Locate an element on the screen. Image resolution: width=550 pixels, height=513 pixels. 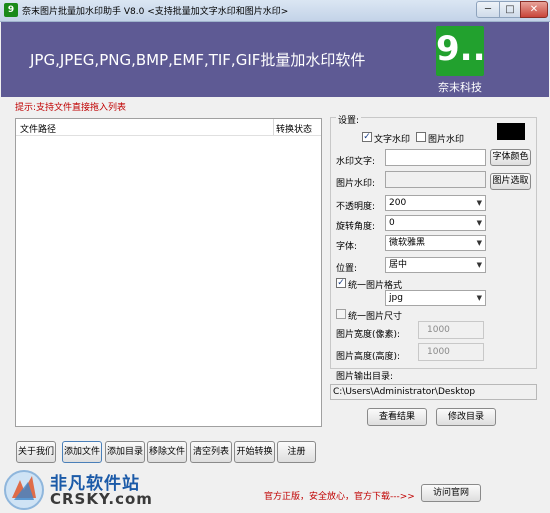
text-watermark-label: 文字水印 is located at coordinates (392, 140).